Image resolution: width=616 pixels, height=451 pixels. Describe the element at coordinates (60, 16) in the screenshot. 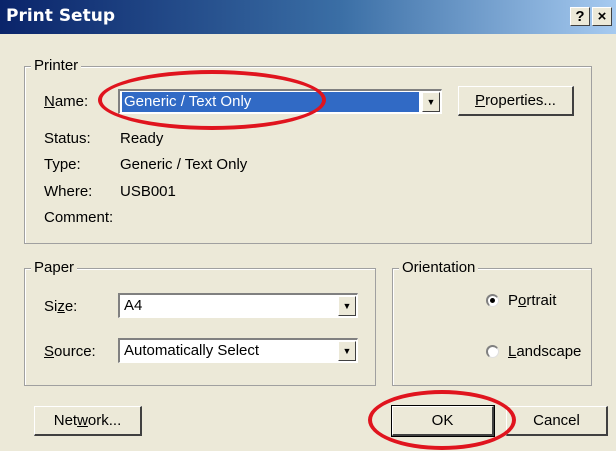

I see `window-title: Print Setup` at that location.